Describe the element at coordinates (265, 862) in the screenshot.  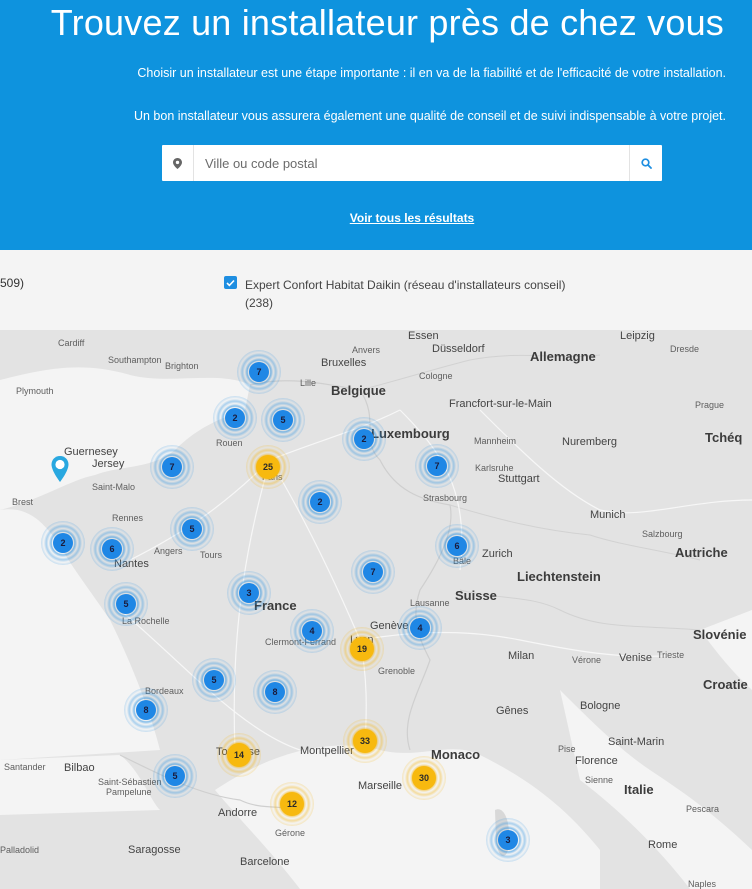
I see `map-label-barcelone: Barcelone` at that location.